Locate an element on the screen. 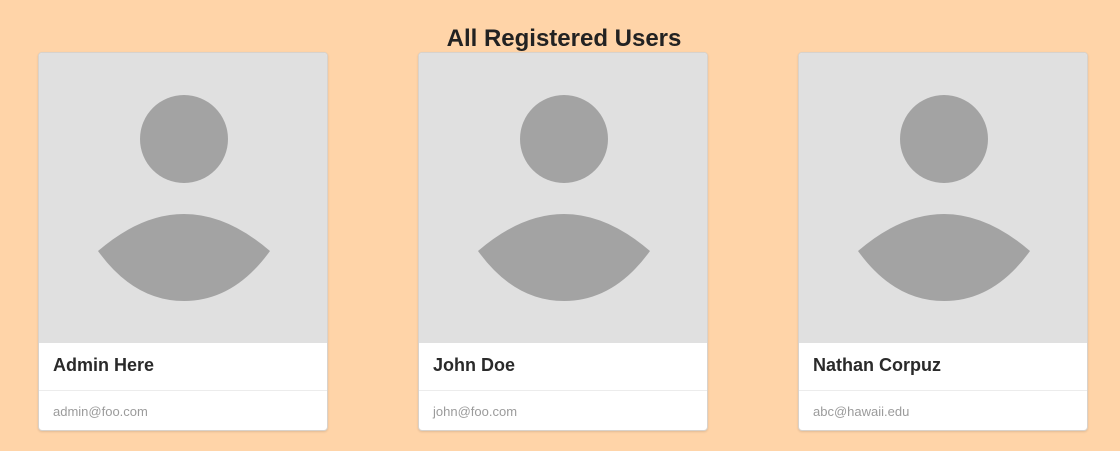  user-email: abc@hawaii.edu is located at coordinates (861, 411).